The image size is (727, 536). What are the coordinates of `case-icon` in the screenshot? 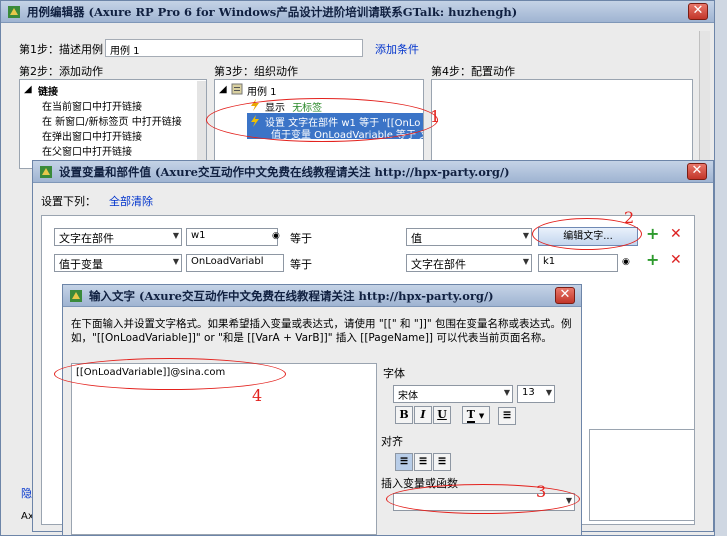 It's located at (237, 89).